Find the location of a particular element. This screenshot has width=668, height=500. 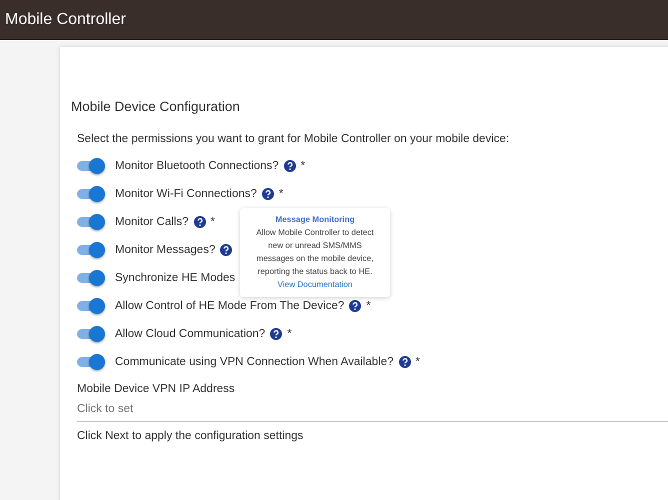

vpn-ip-field: Click to set is located at coordinates (372, 411).